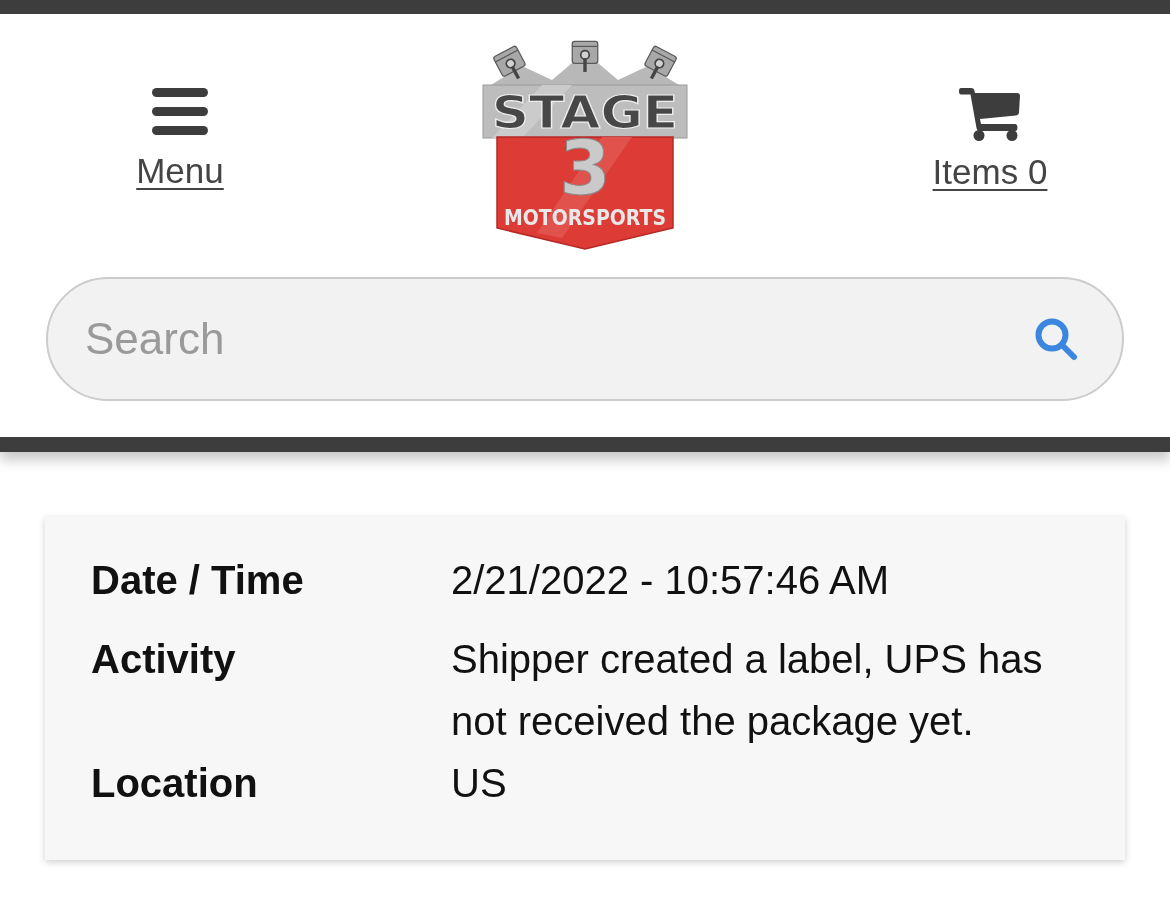  Describe the element at coordinates (990, 114) in the screenshot. I see `cart-icon` at that location.